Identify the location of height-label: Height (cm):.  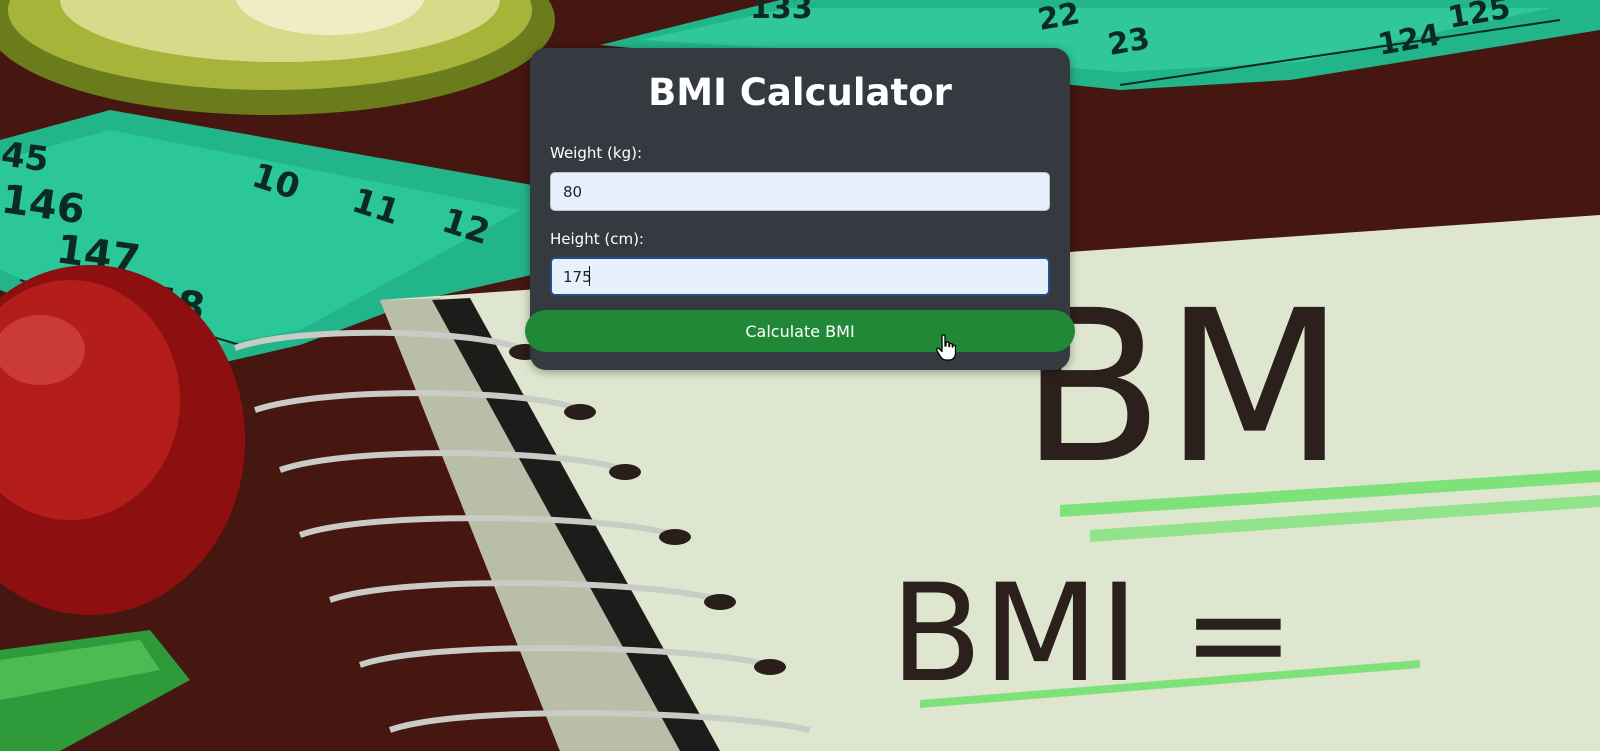
(597, 239).